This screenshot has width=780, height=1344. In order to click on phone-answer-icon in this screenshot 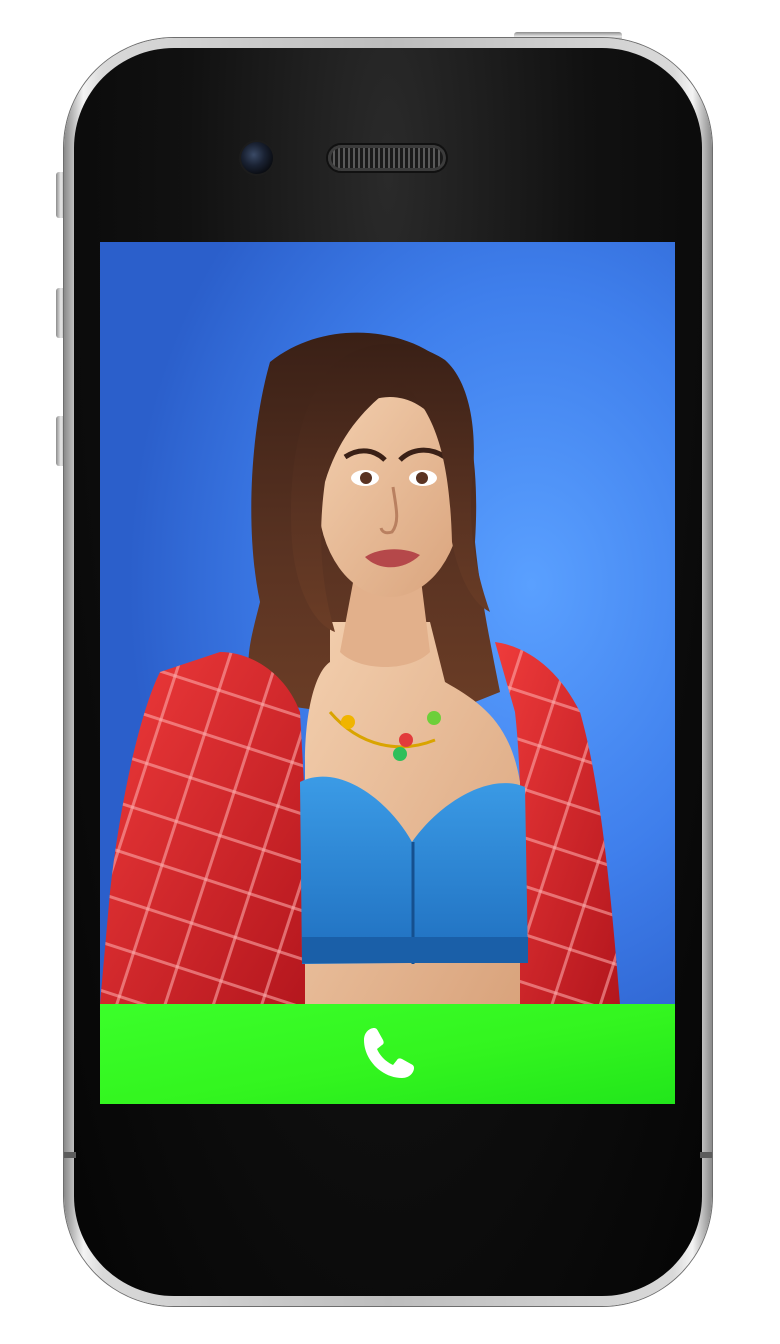, I will do `click(388, 1053)`.